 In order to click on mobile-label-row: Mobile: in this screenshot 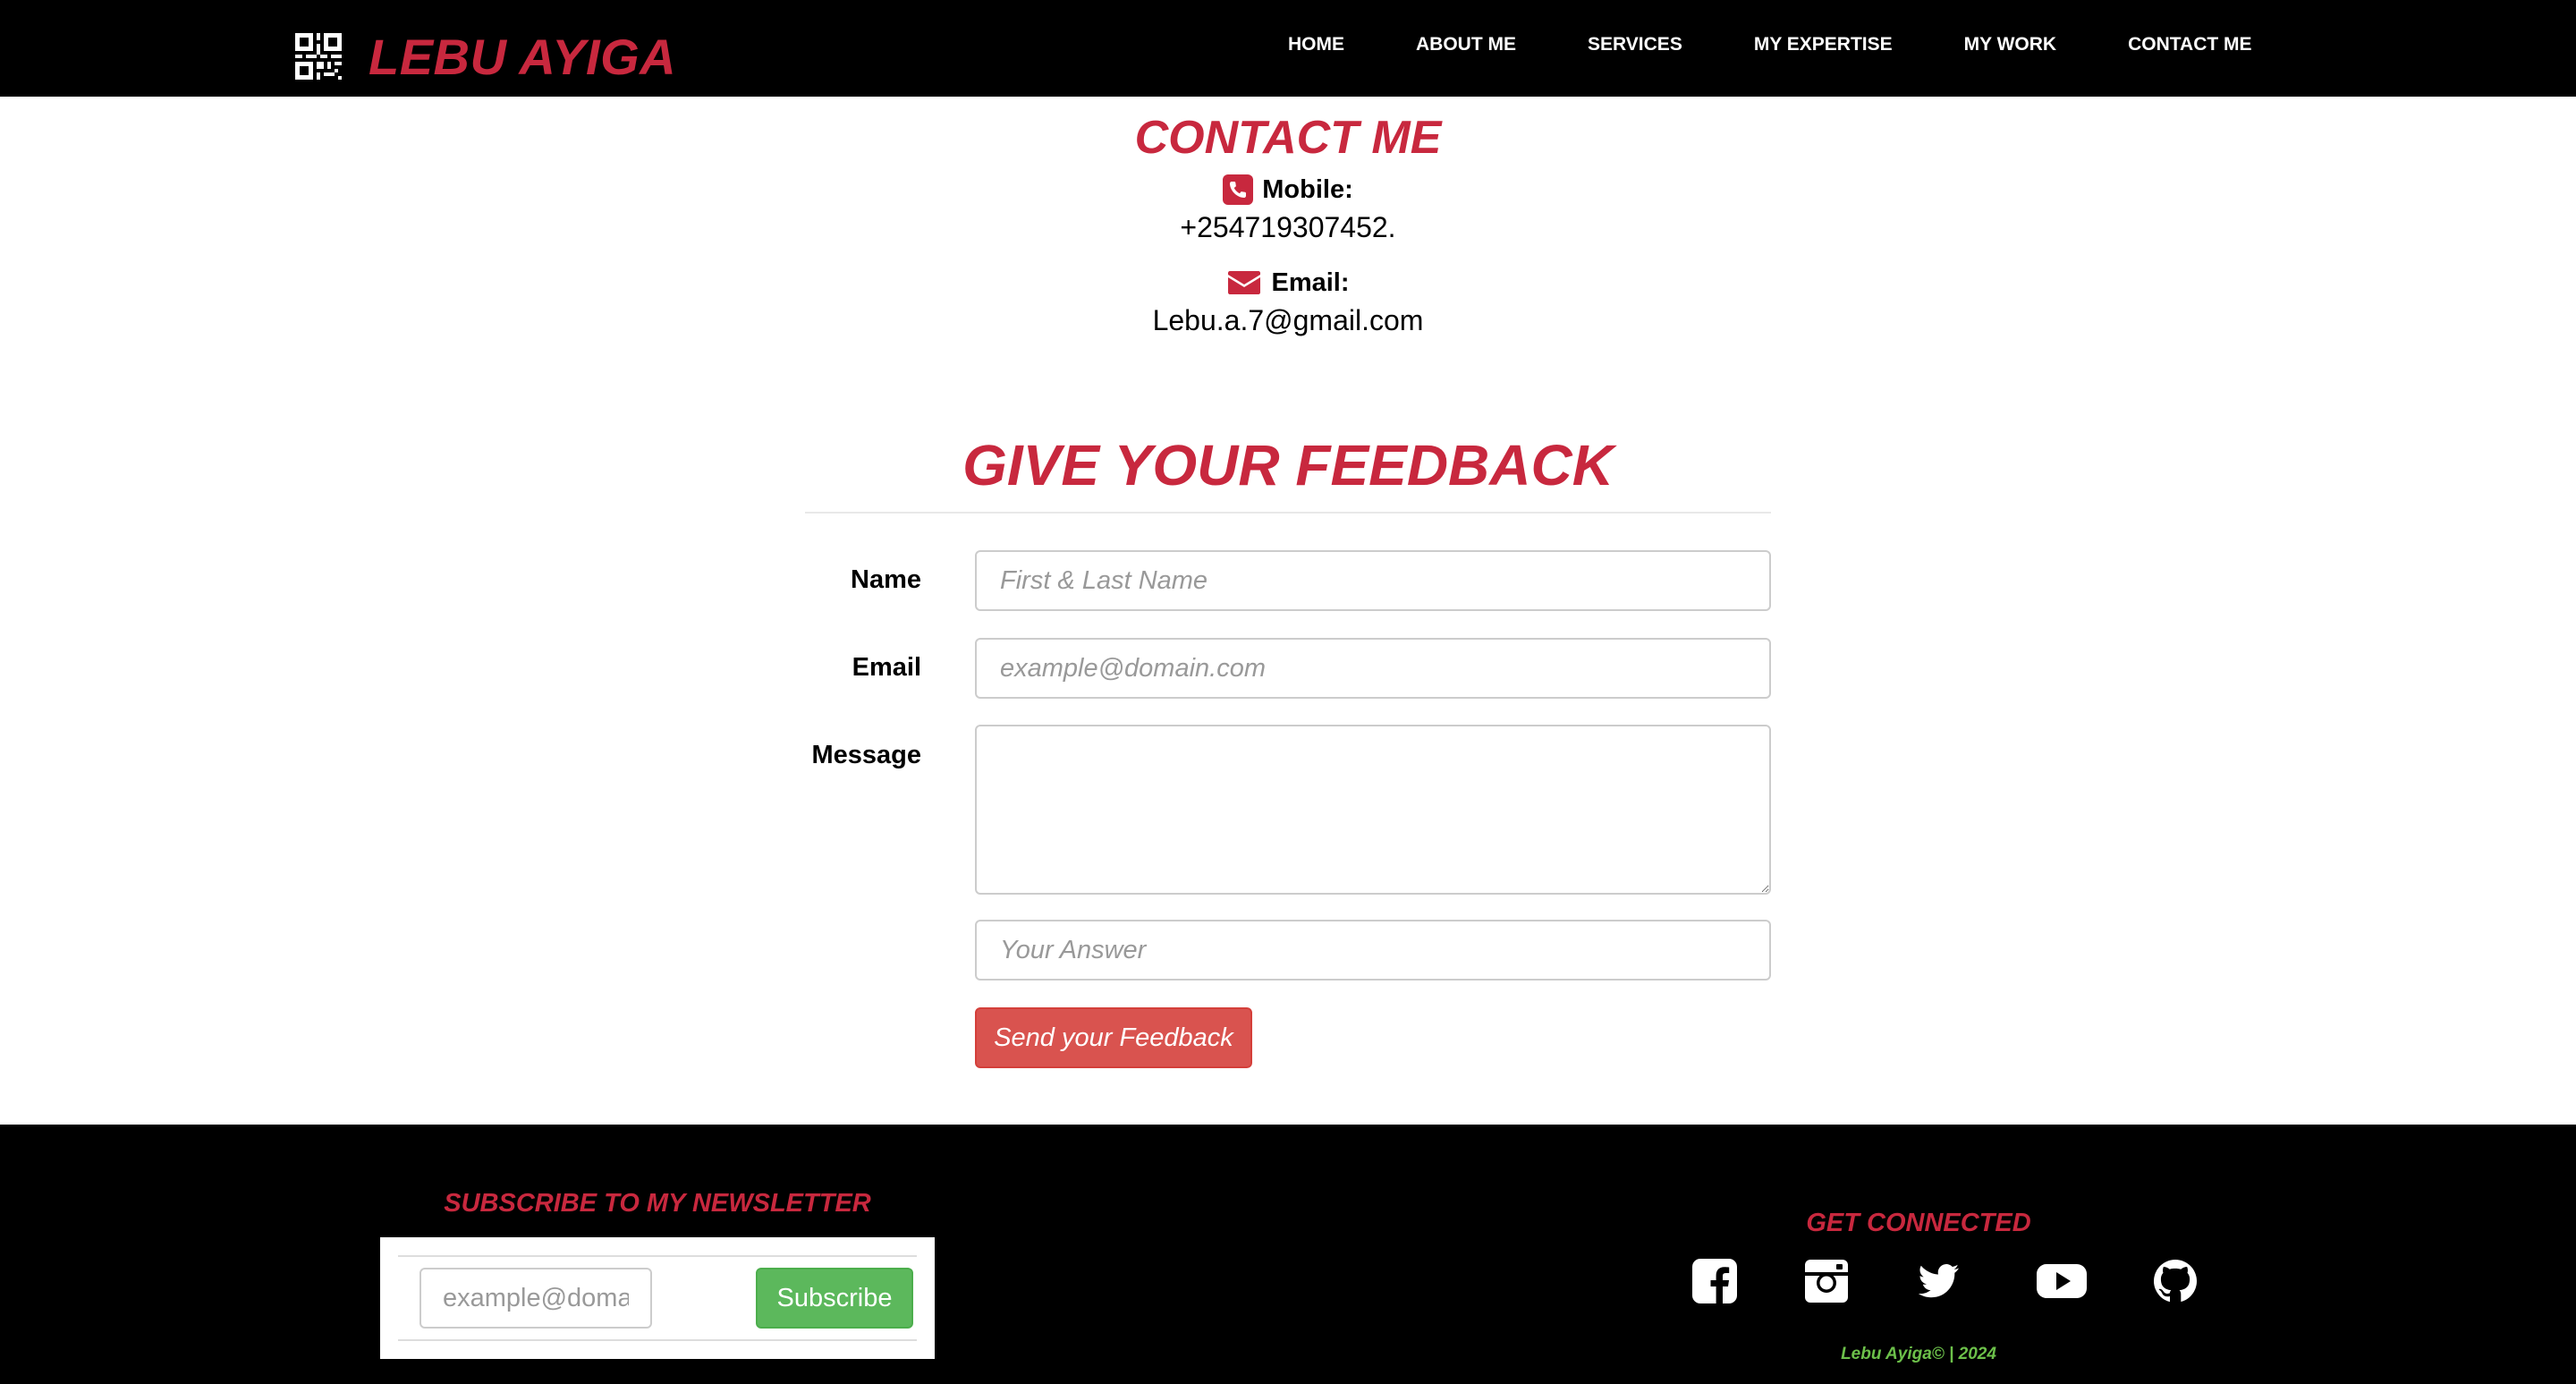, I will do `click(1288, 190)`.